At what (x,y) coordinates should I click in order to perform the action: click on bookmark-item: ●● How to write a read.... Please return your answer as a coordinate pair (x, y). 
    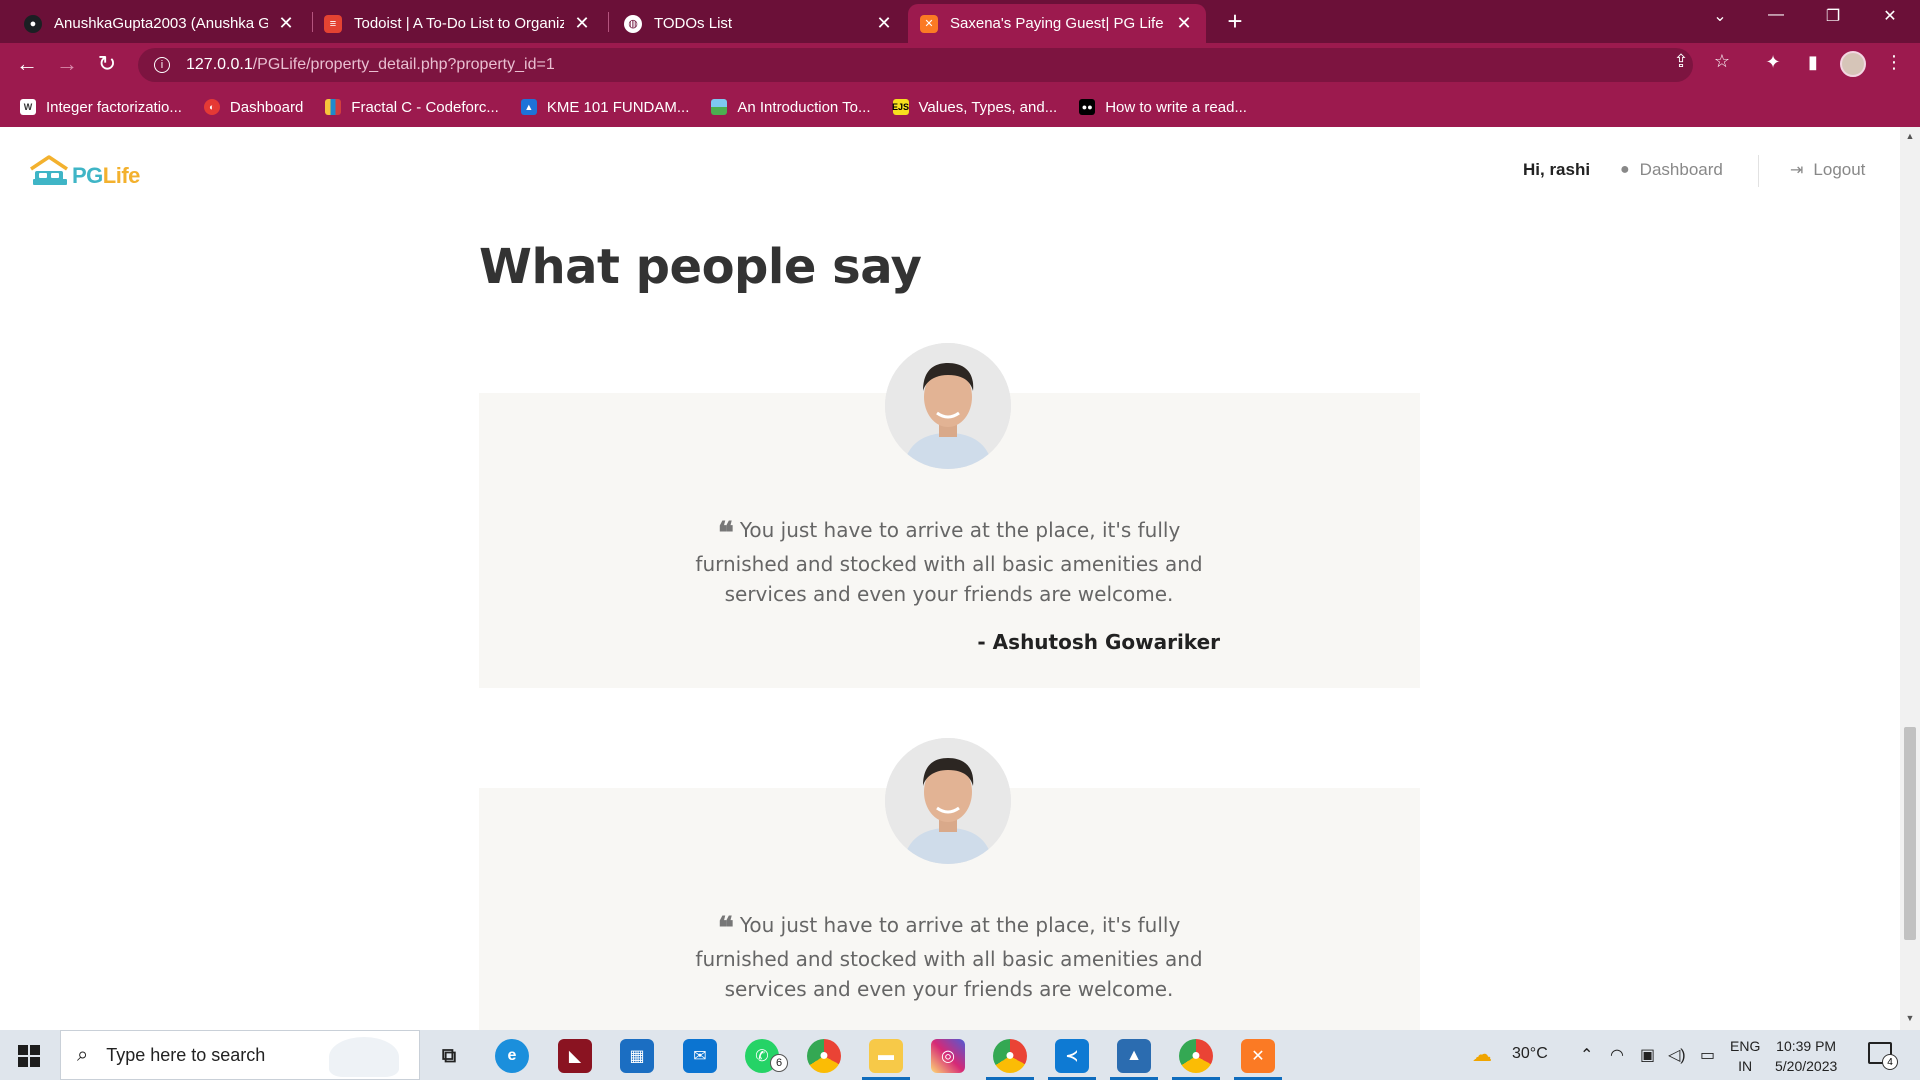
    Looking at the image, I should click on (1163, 107).